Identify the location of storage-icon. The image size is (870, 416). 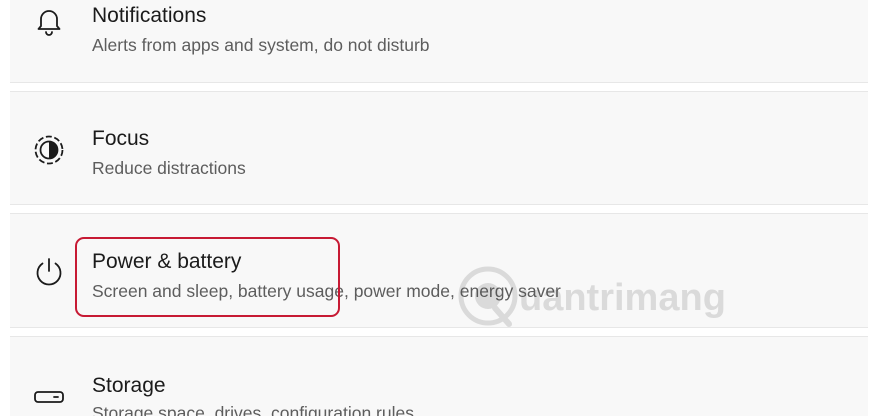
(49, 398).